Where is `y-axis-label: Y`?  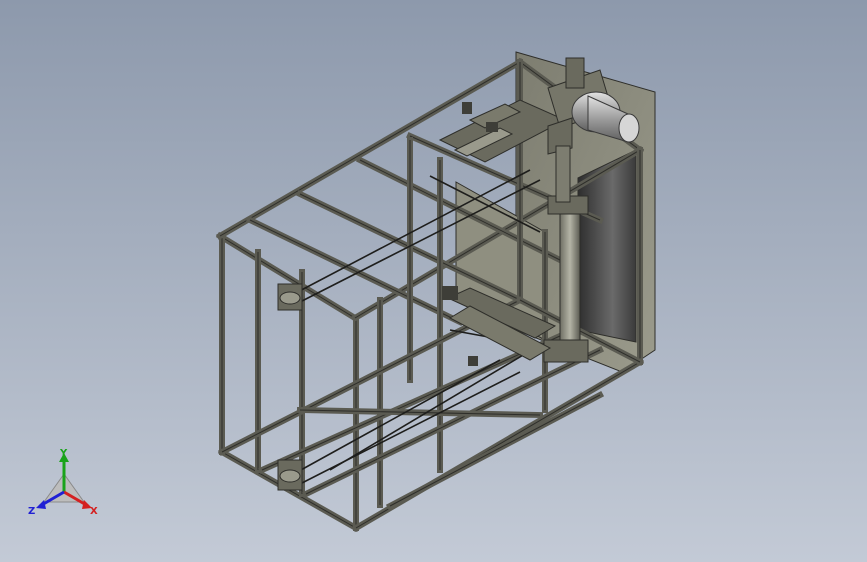 y-axis-label: Y is located at coordinates (63, 453).